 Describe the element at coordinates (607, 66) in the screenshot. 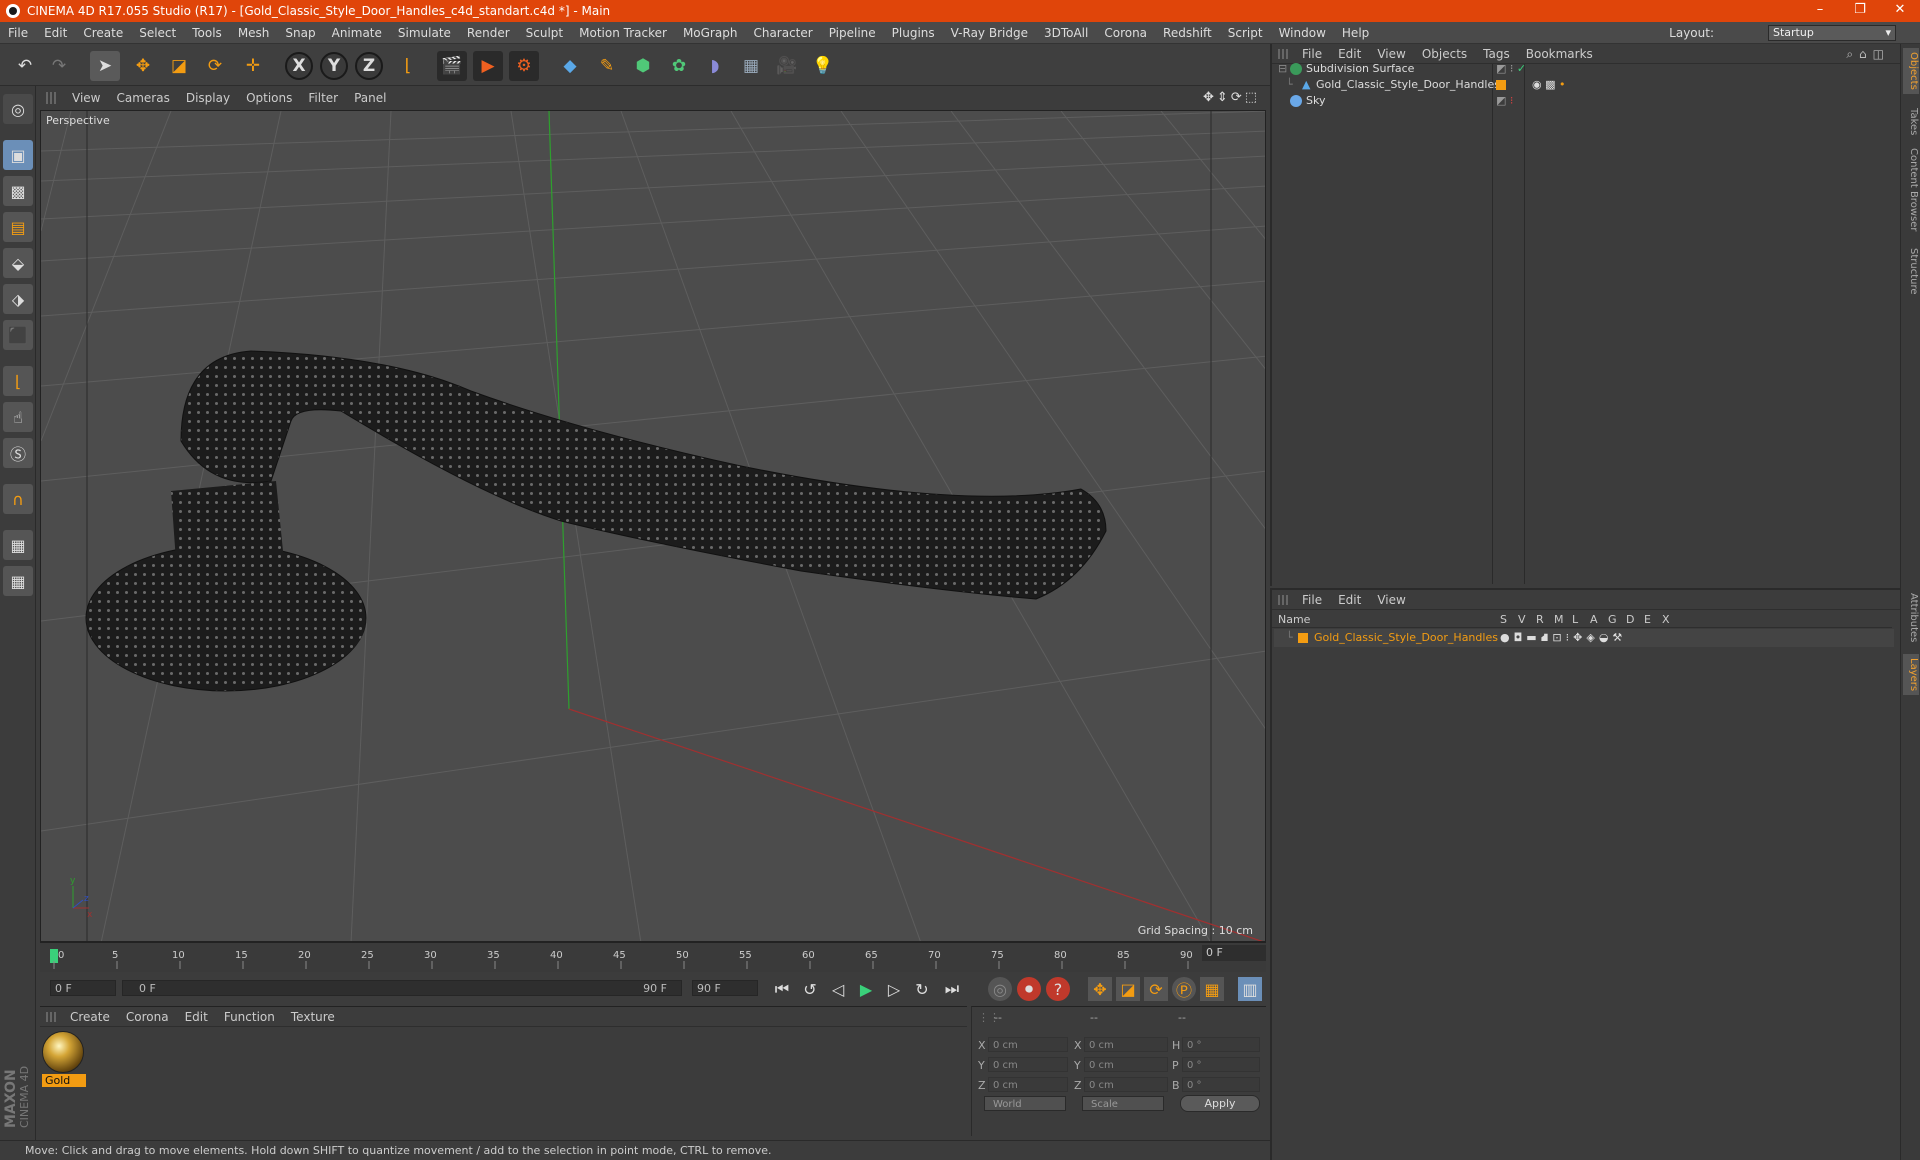

I see `pen-icon: ✎` at that location.